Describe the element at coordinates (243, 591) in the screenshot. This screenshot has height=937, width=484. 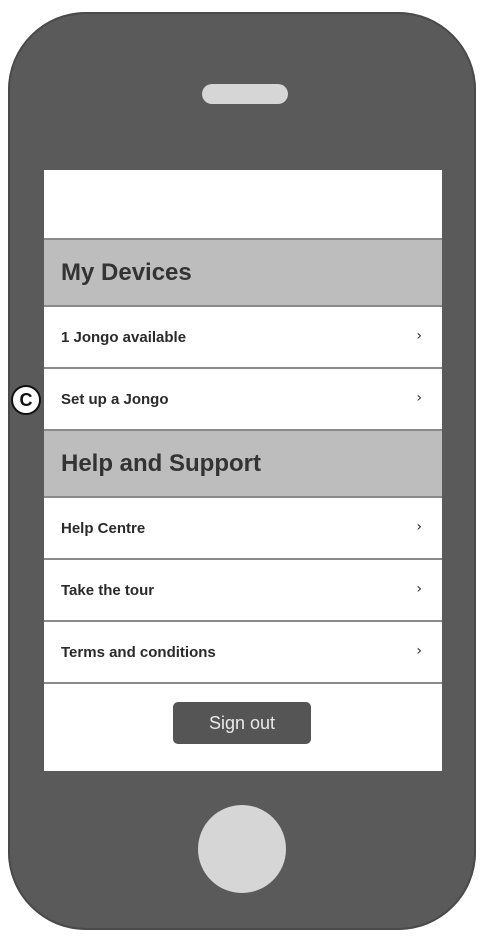
I see `list-item-take-the-tour: Take the tour ›` at that location.